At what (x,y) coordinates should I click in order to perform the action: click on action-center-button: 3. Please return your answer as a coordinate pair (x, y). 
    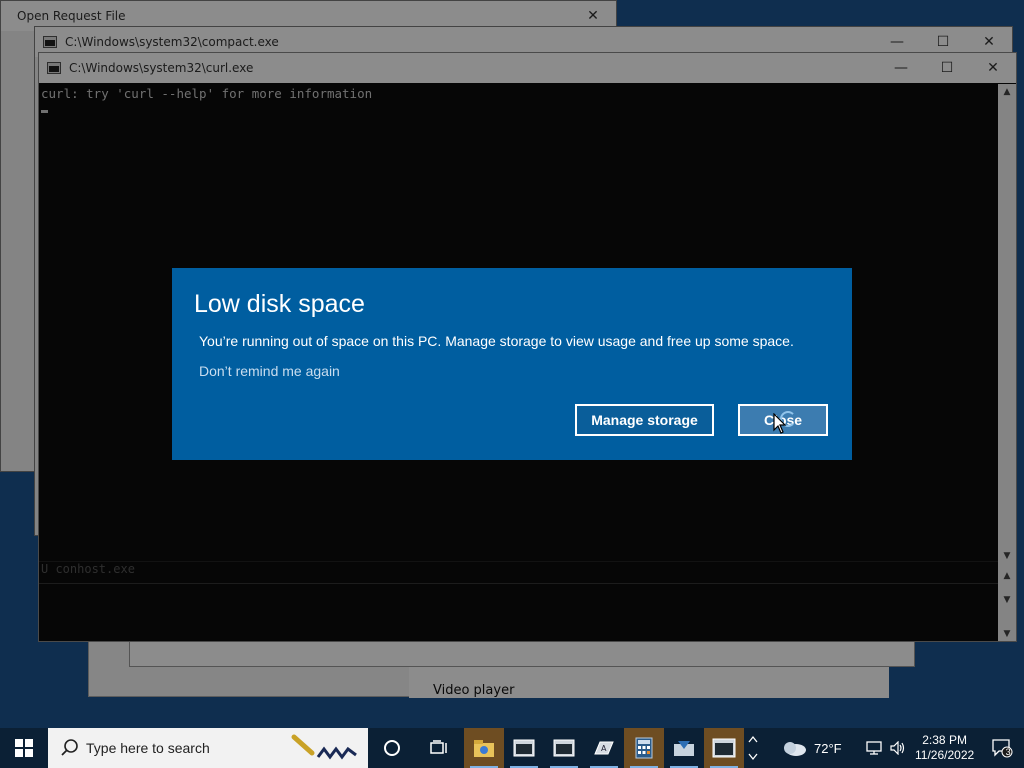
    Looking at the image, I should click on (1002, 748).